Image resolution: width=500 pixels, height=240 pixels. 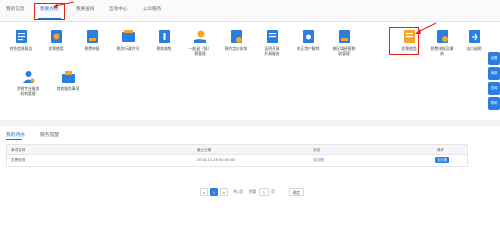 I want to click on tab-public-service: 公众服务, so click(x=152, y=9).